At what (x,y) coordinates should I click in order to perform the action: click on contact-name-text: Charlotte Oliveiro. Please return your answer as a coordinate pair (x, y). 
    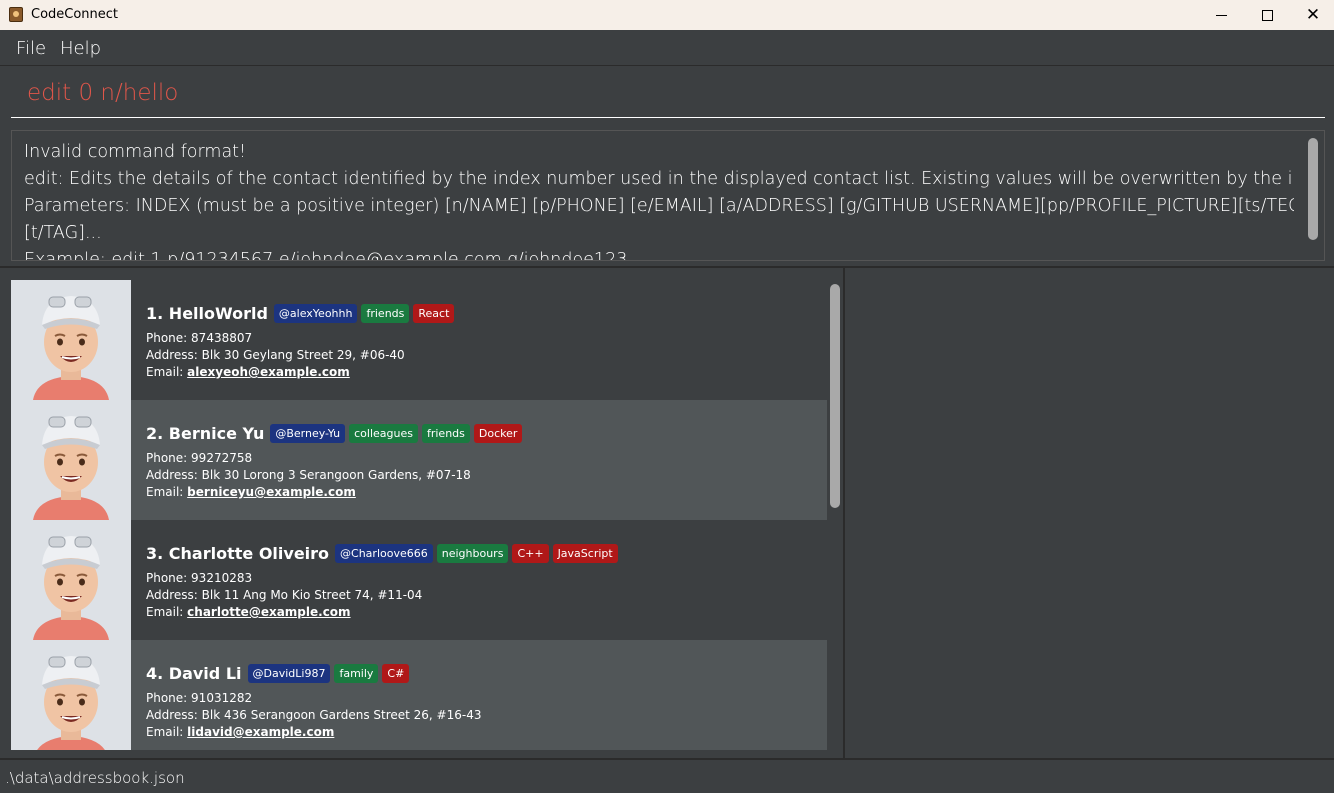
    Looking at the image, I should click on (249, 553).